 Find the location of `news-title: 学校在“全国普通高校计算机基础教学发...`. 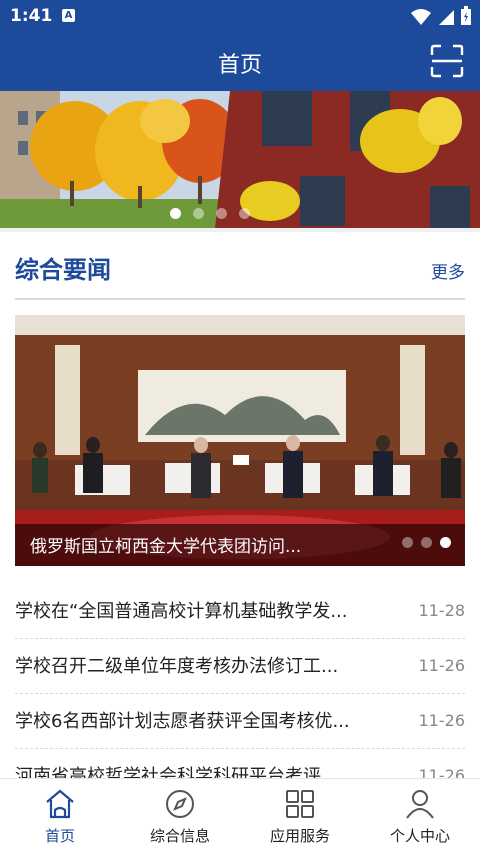

news-title: 学校在“全国普通高校计算机基础教学发... is located at coordinates (181, 611).